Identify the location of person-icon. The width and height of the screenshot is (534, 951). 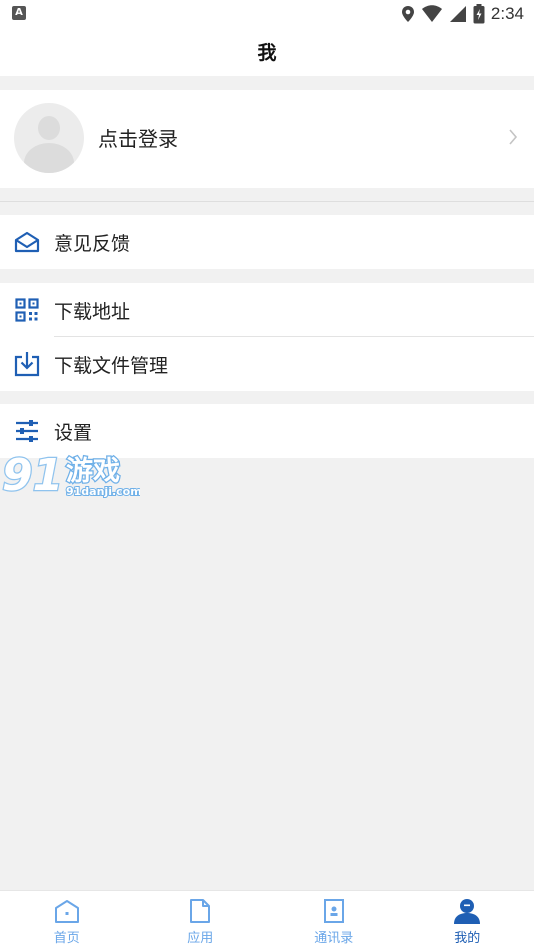
(467, 911).